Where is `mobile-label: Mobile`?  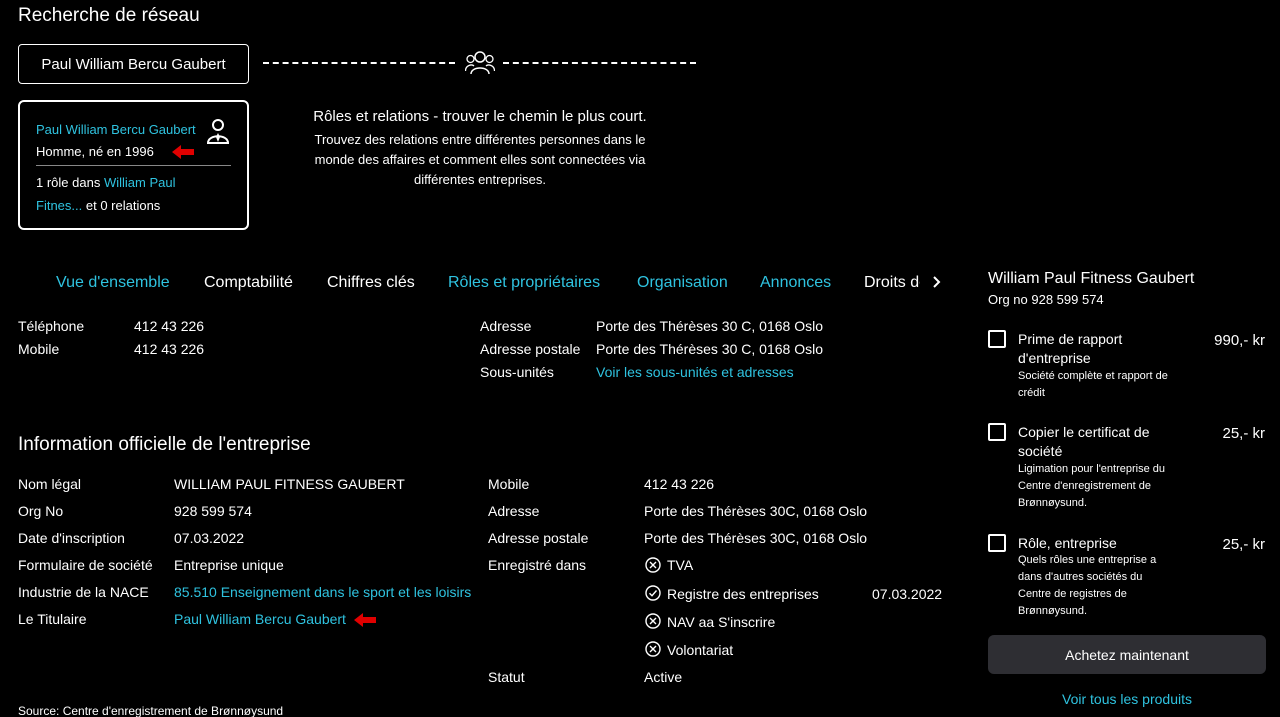
mobile-label: Mobile is located at coordinates (39, 349).